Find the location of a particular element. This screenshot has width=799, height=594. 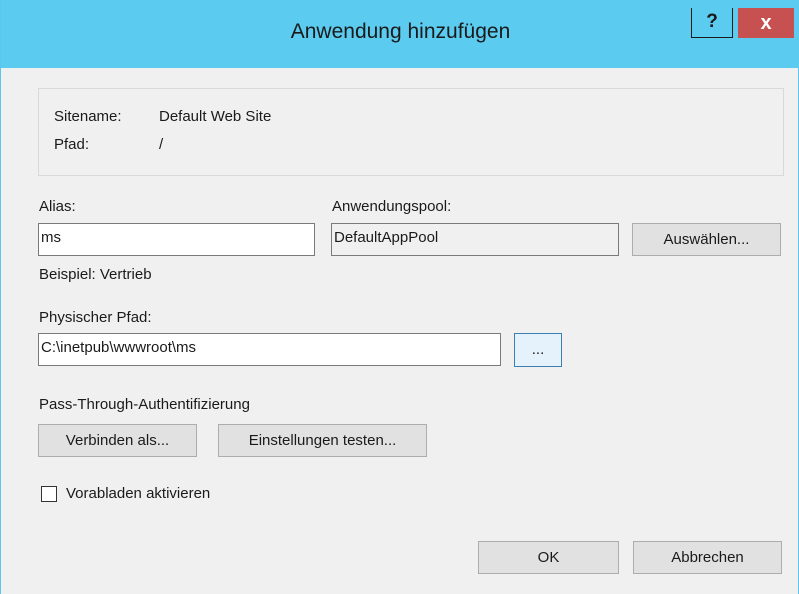

alias-example: Beispiel: Vertrieb is located at coordinates (95, 274).